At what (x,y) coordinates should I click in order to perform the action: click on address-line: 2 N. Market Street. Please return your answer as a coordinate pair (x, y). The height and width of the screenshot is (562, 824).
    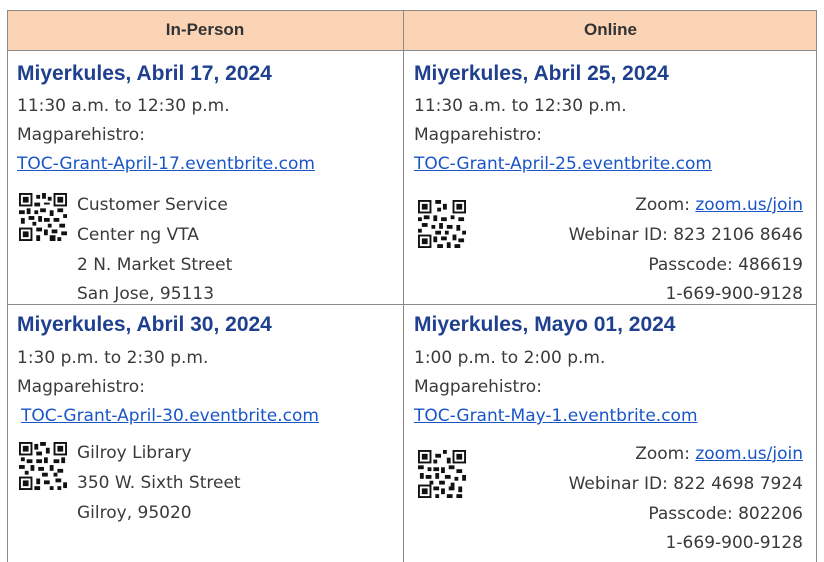
    Looking at the image, I should click on (155, 265).